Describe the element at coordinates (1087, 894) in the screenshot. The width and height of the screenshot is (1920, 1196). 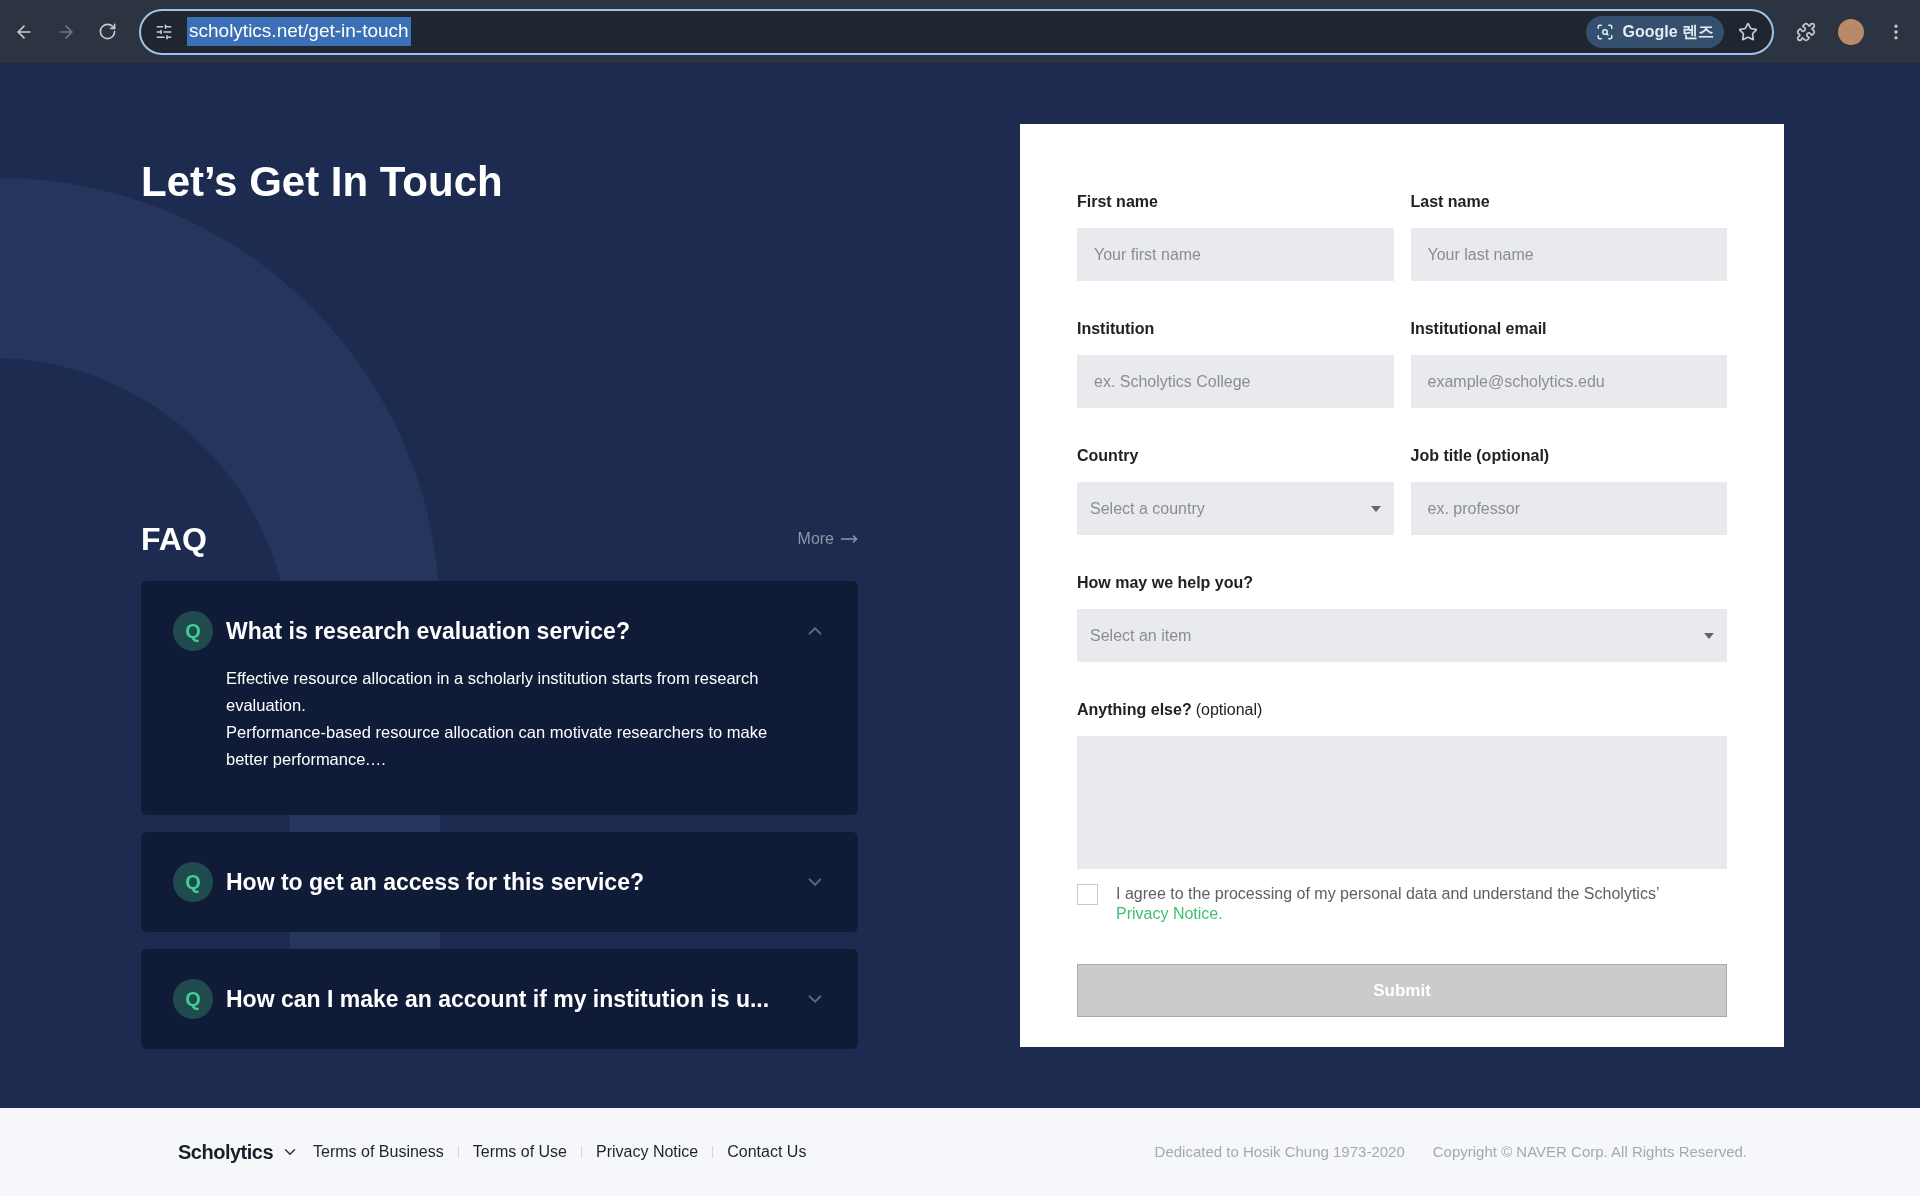
I see `consent-checkbox` at that location.